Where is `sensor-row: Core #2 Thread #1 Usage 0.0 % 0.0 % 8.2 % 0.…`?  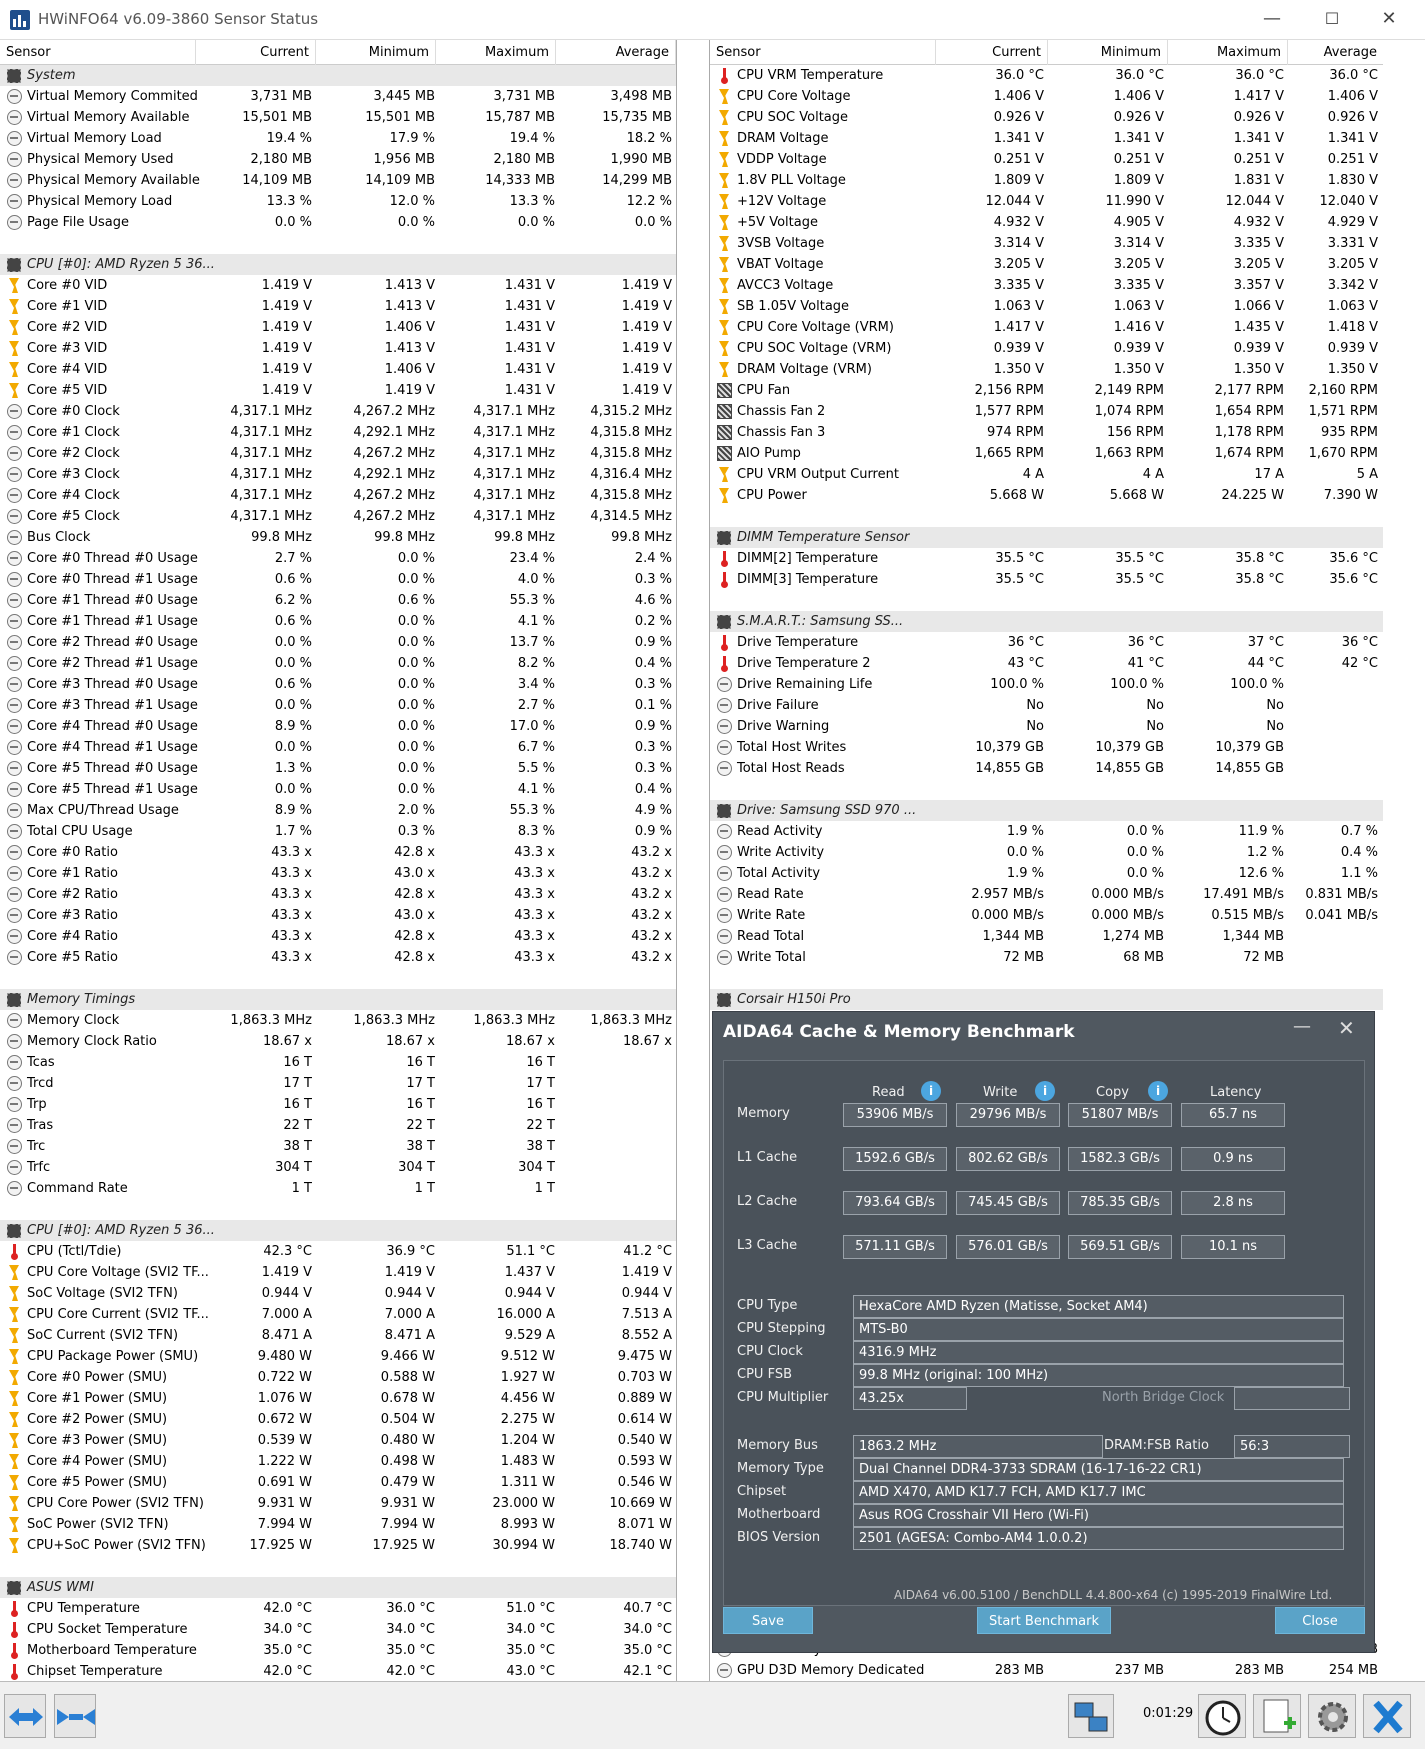
sensor-row: Core #2 Thread #1 Usage 0.0 % 0.0 % 8.2 % 0.… is located at coordinates (338, 663).